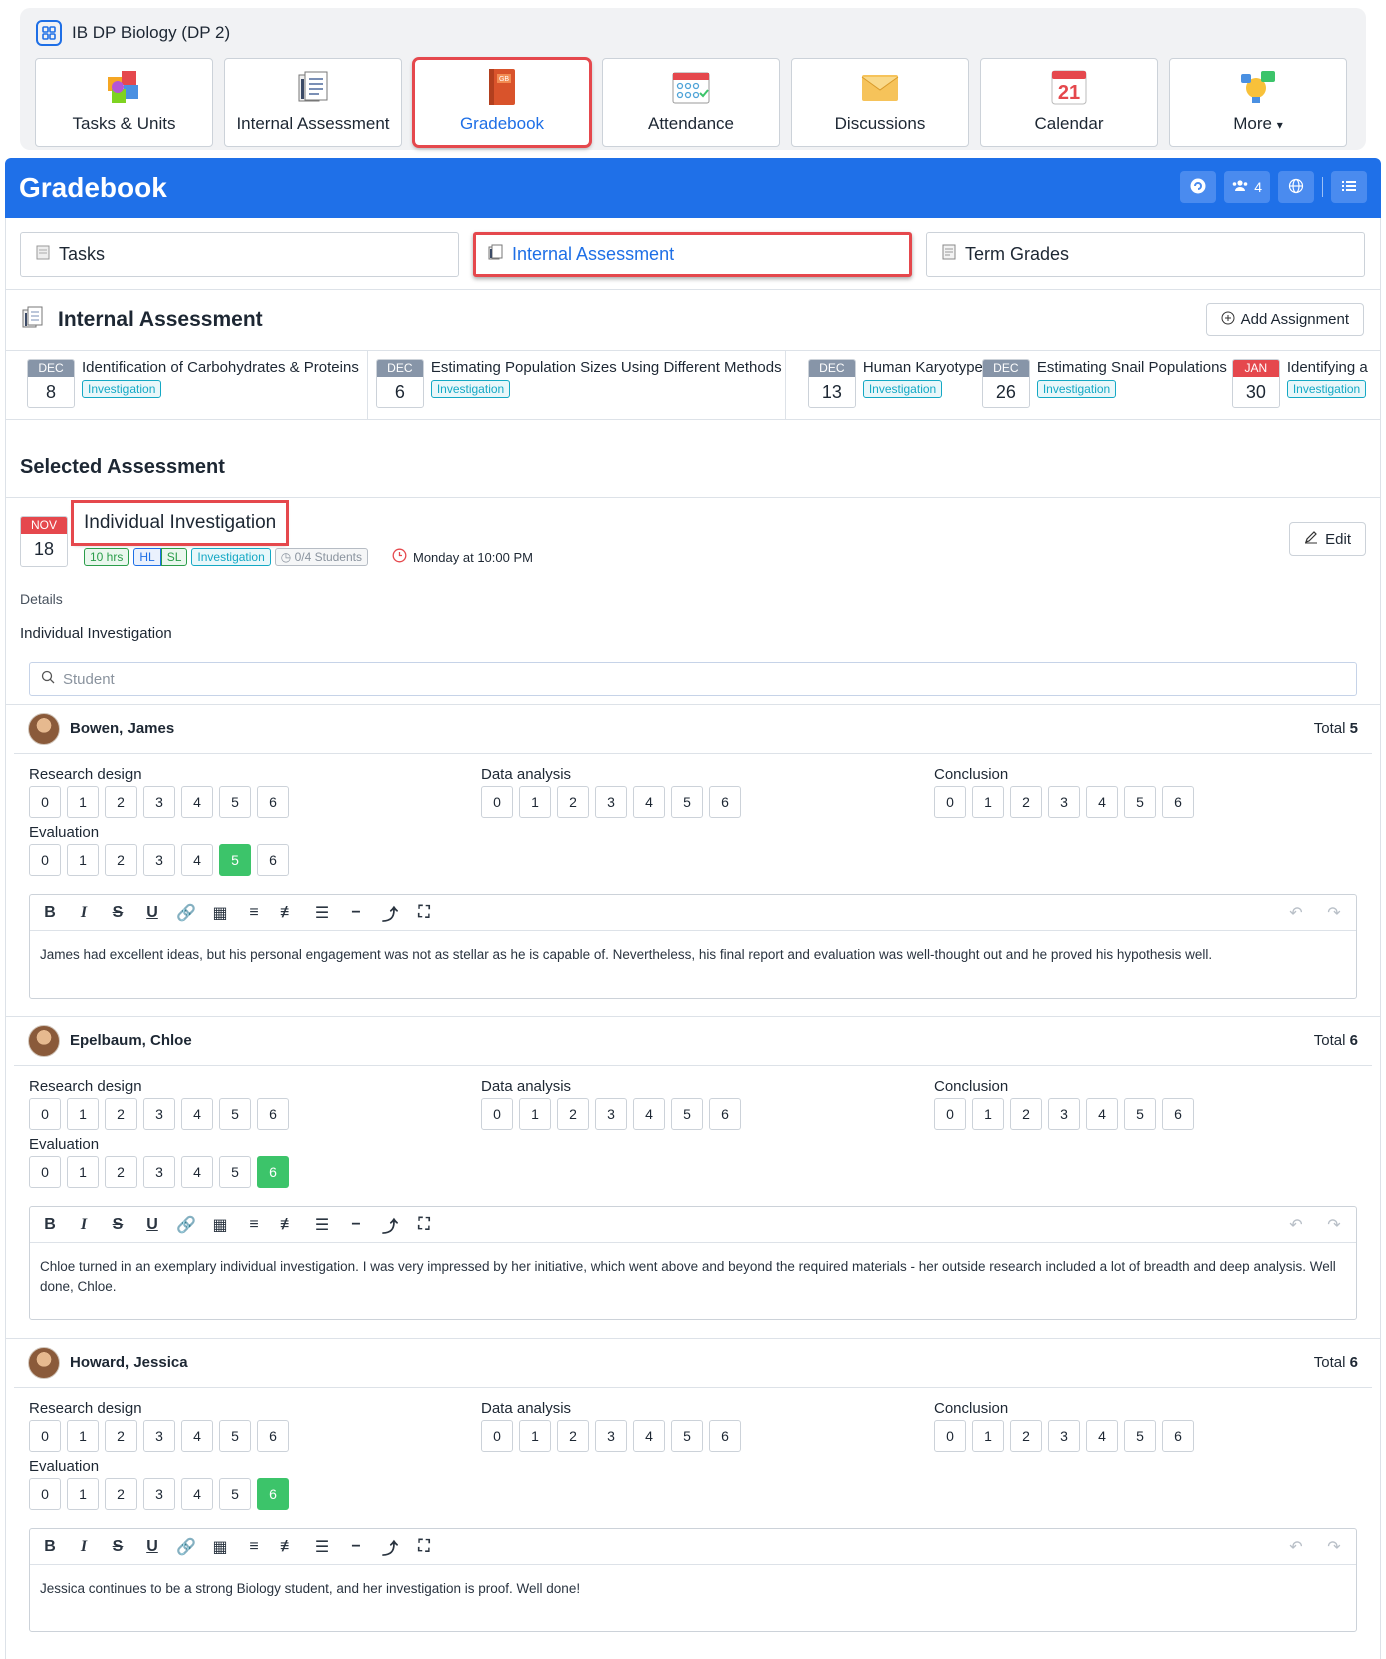  Describe the element at coordinates (118, 913) in the screenshot. I see `strikethrough-icon: S` at that location.